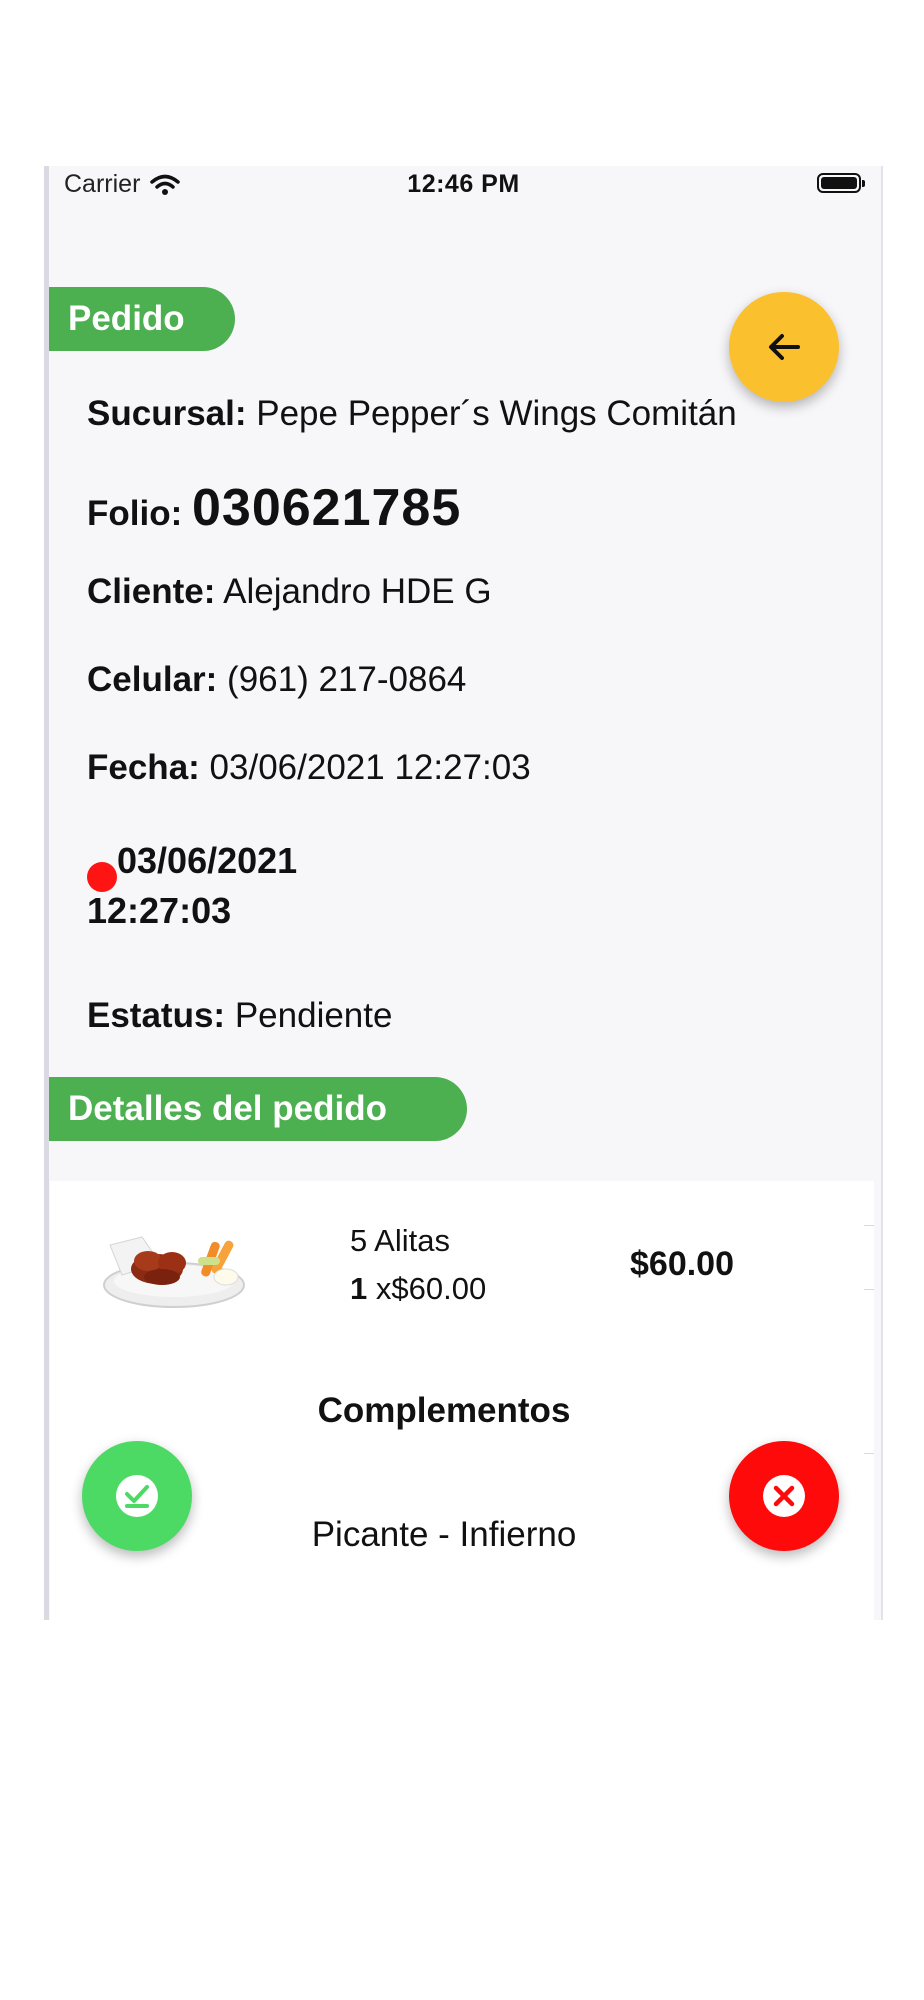 This screenshot has width=924, height=2000. Describe the element at coordinates (151, 591) in the screenshot. I see `client-label: Cliente:` at that location.